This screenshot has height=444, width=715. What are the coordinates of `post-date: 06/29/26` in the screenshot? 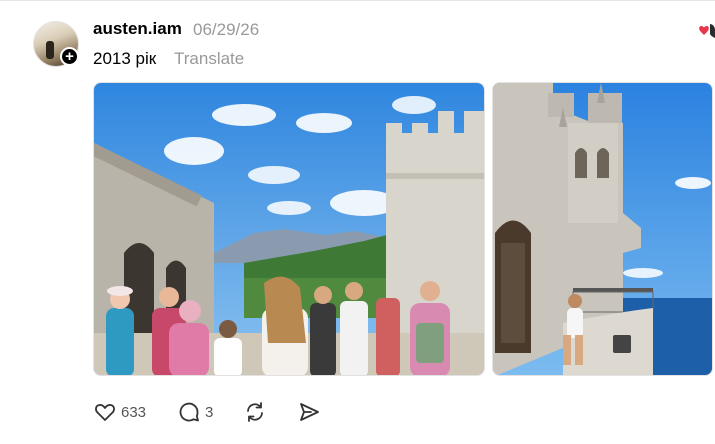 It's located at (226, 30).